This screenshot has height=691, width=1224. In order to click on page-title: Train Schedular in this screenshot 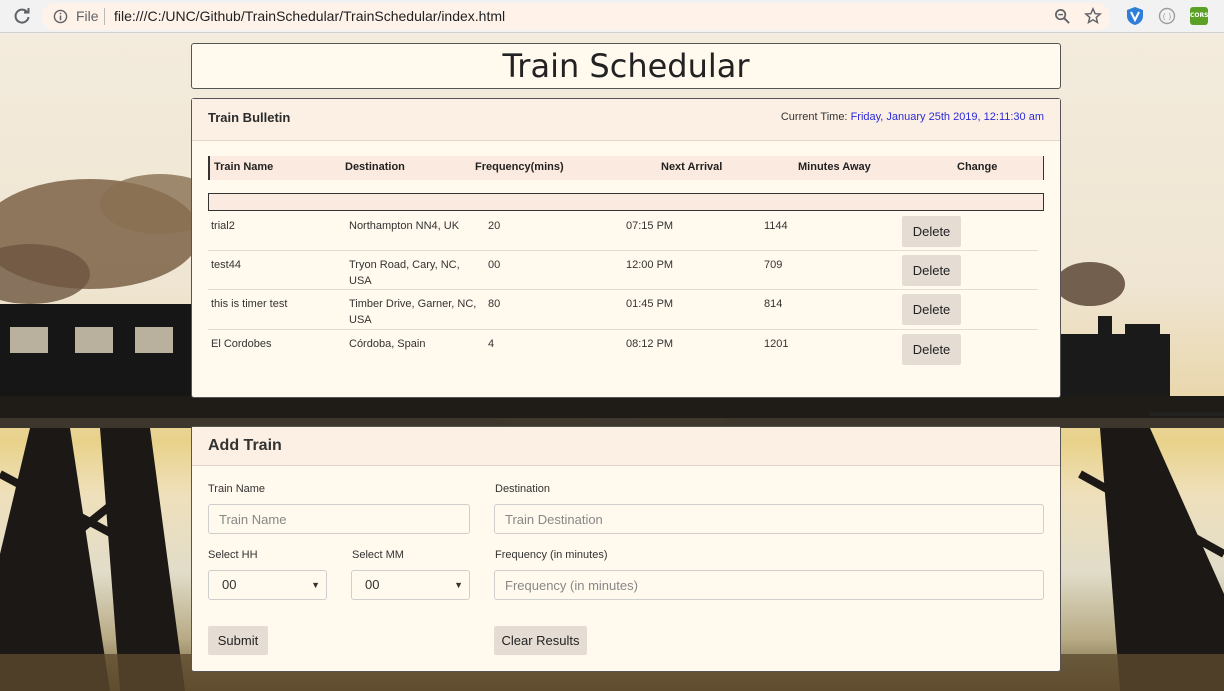, I will do `click(626, 66)`.